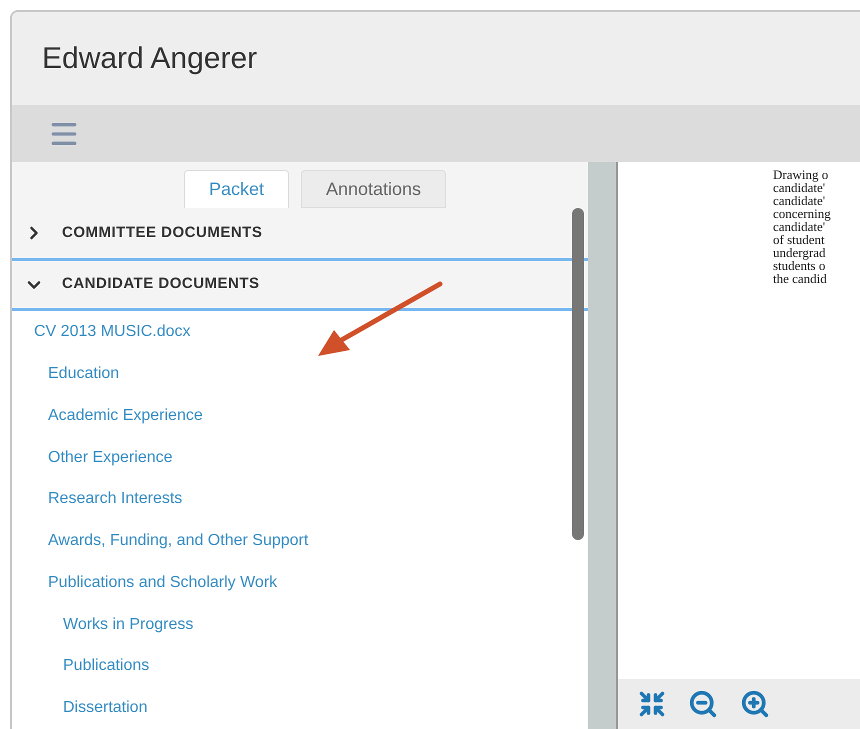  I want to click on tree-link: Academic Experience, so click(125, 416).